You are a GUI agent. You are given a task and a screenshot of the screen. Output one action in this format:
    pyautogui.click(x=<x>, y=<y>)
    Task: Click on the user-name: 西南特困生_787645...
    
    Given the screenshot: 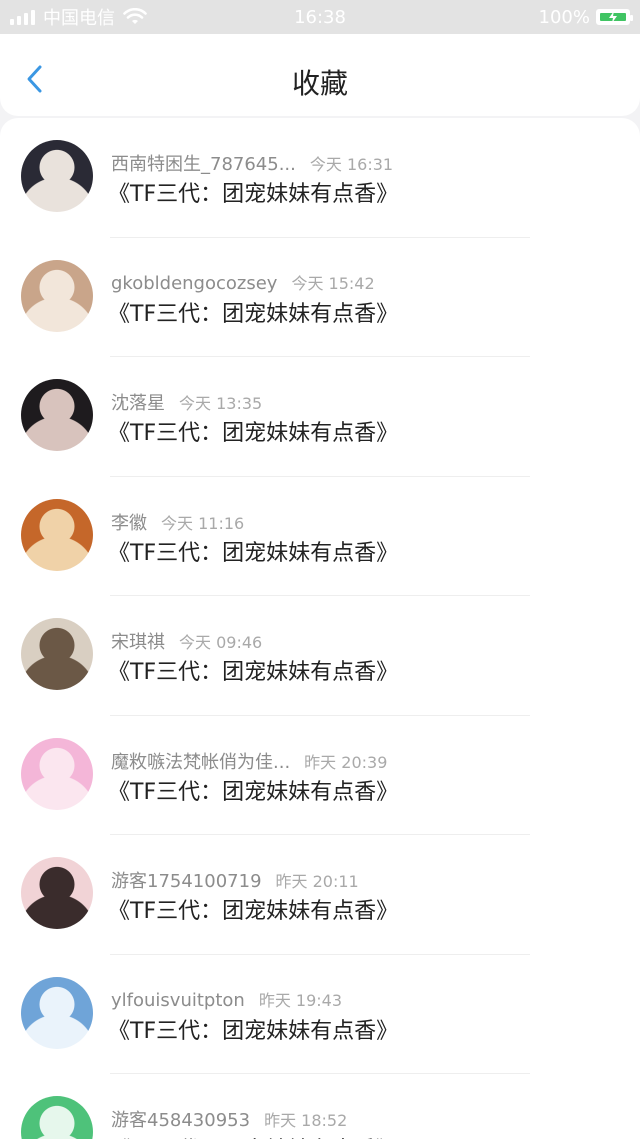 What is the action you would take?
    pyautogui.click(x=203, y=164)
    